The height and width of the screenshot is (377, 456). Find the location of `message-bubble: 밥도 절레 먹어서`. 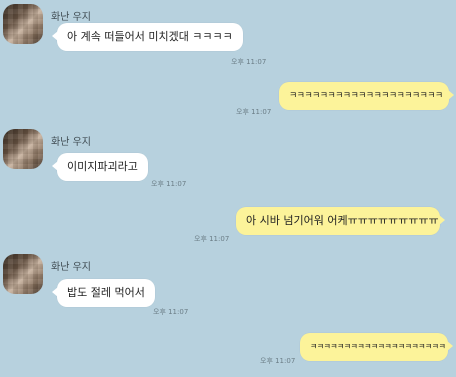

message-bubble: 밥도 절레 먹어서 is located at coordinates (103, 293).